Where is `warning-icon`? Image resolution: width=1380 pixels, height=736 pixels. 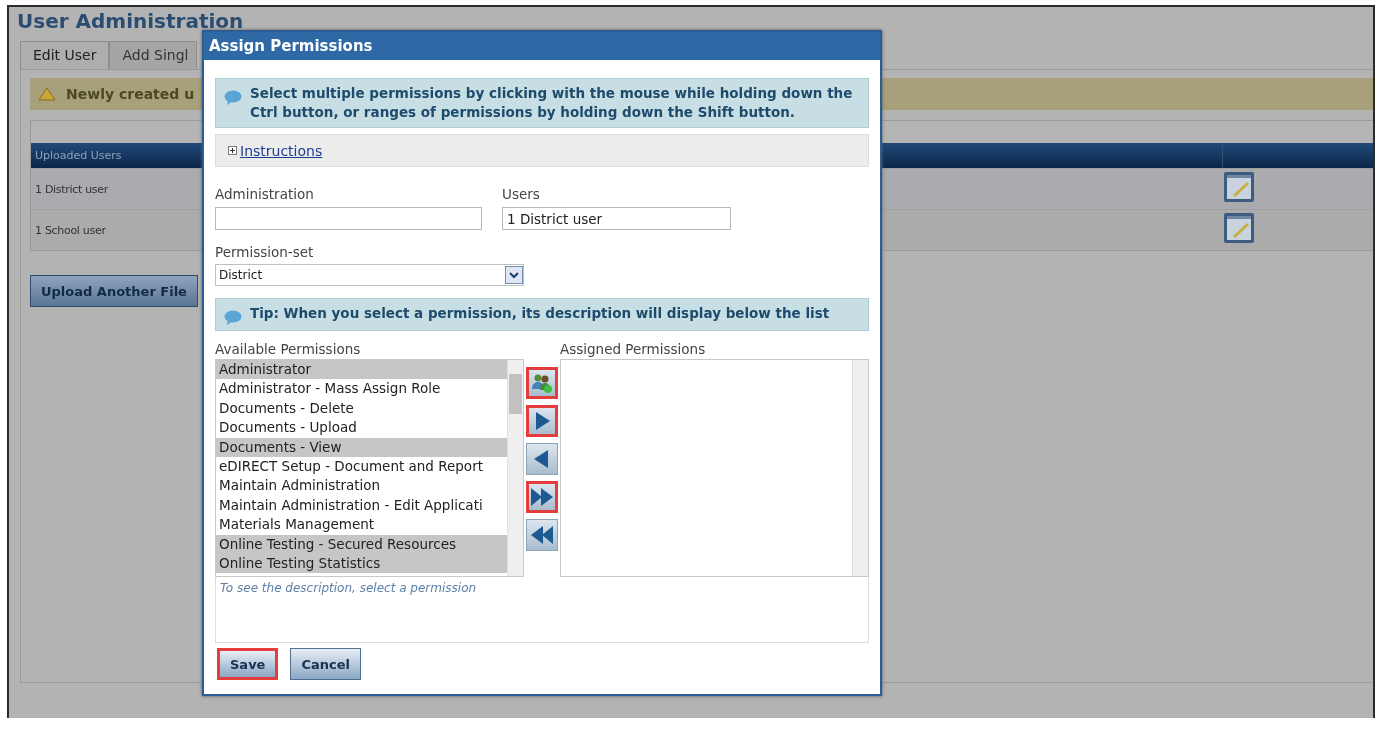 warning-icon is located at coordinates (47, 94).